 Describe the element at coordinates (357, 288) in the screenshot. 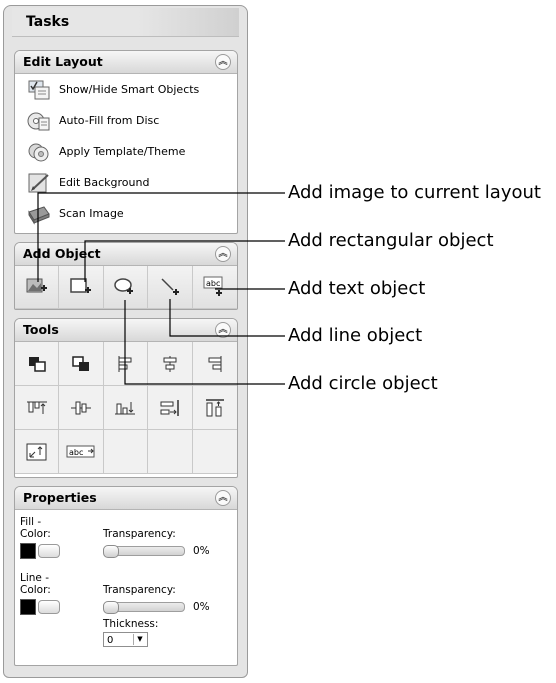

I see `callout-add-text: Add text object` at that location.